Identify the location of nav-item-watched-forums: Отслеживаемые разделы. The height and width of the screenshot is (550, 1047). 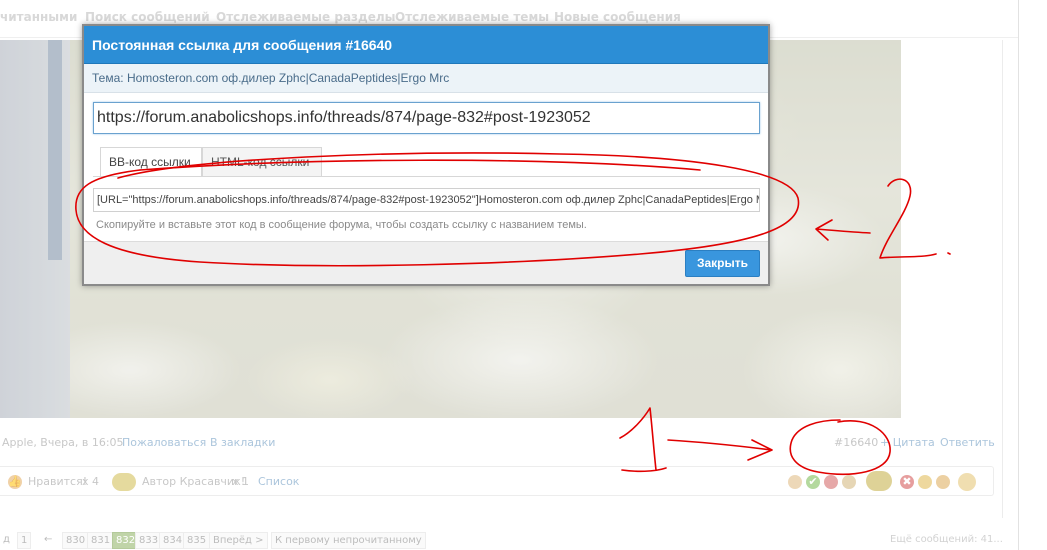
(305, 17).